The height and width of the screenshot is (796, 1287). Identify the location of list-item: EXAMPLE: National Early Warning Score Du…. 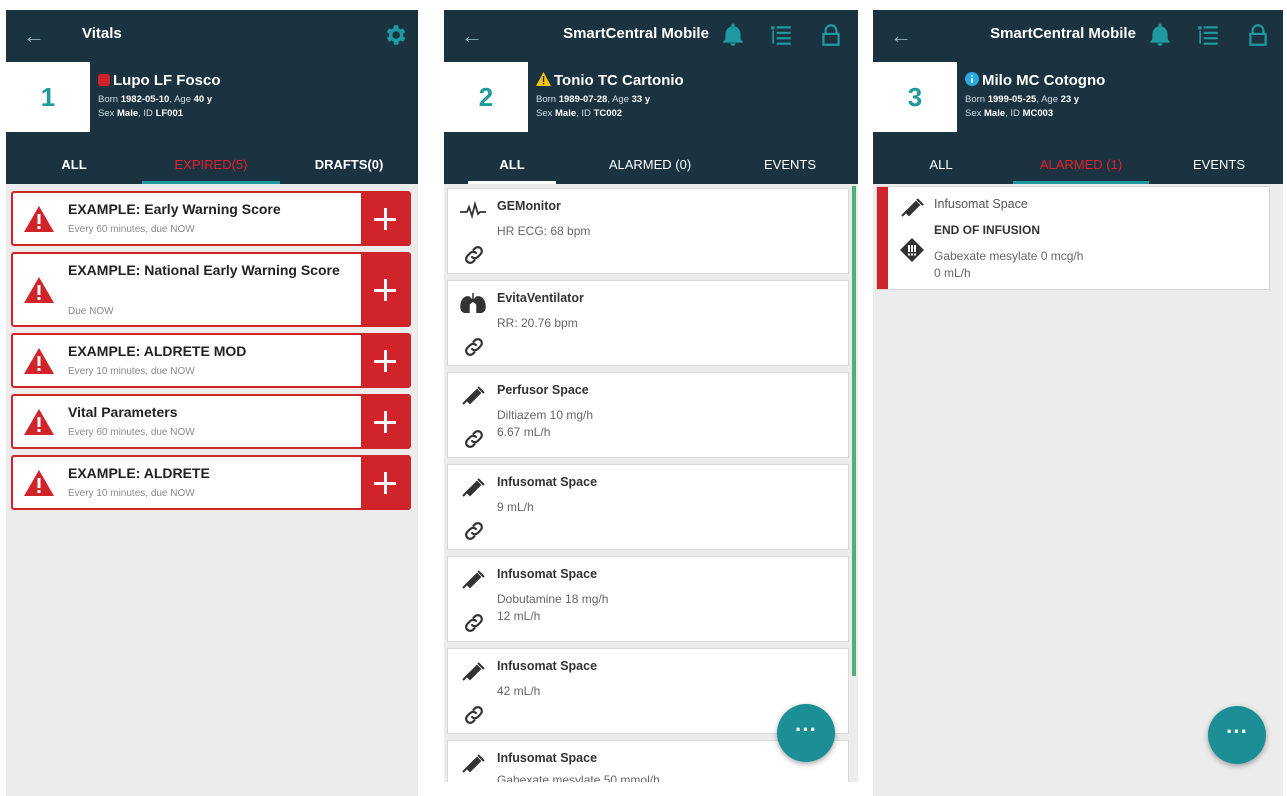
(211, 289).